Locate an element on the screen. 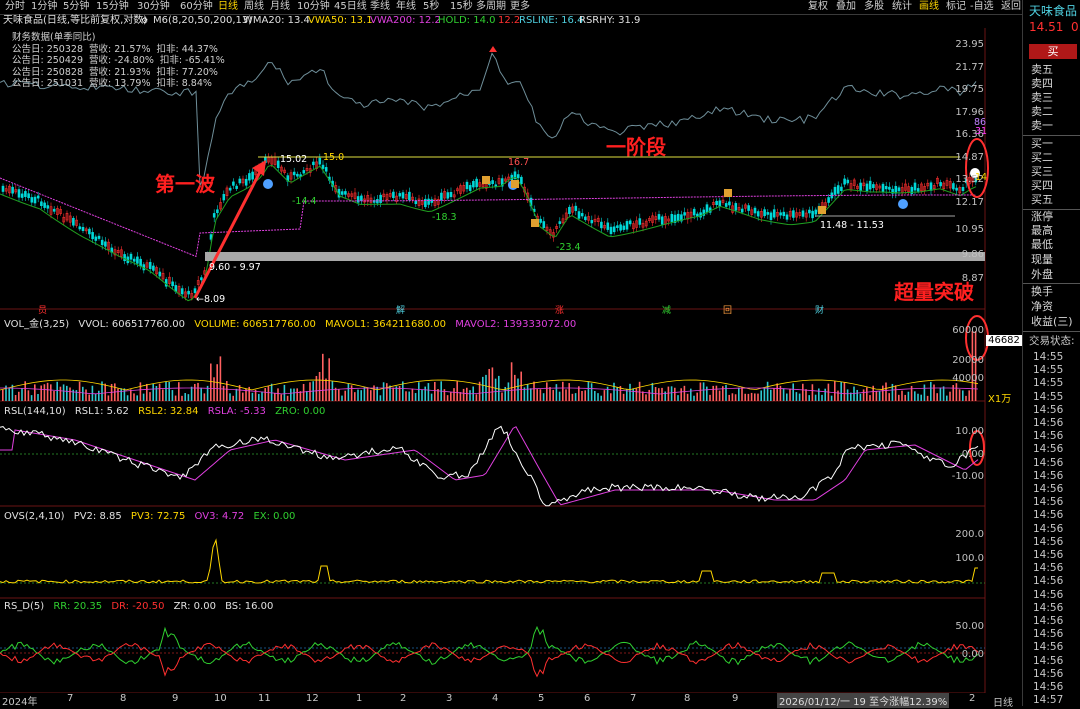 This screenshot has height=709, width=1080. period-tab: 30分钟 is located at coordinates (153, 7).